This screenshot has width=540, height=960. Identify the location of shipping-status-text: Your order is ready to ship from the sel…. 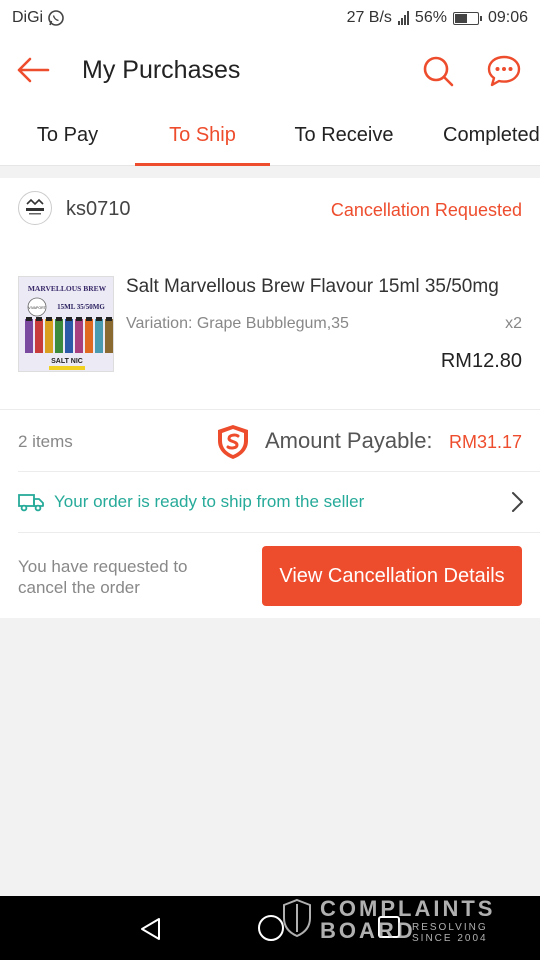
(209, 501).